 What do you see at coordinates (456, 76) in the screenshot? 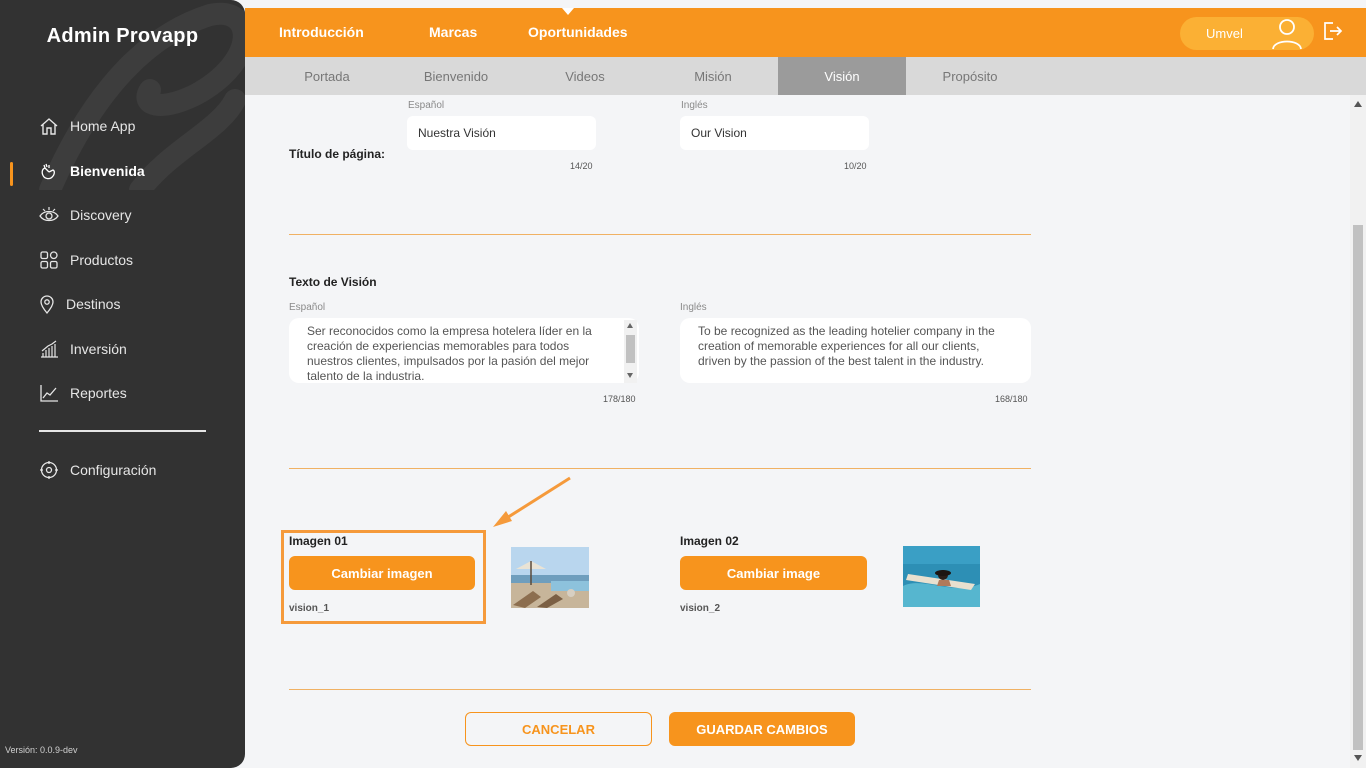
I see `subtab-bienvenido: Bienvenido` at bounding box center [456, 76].